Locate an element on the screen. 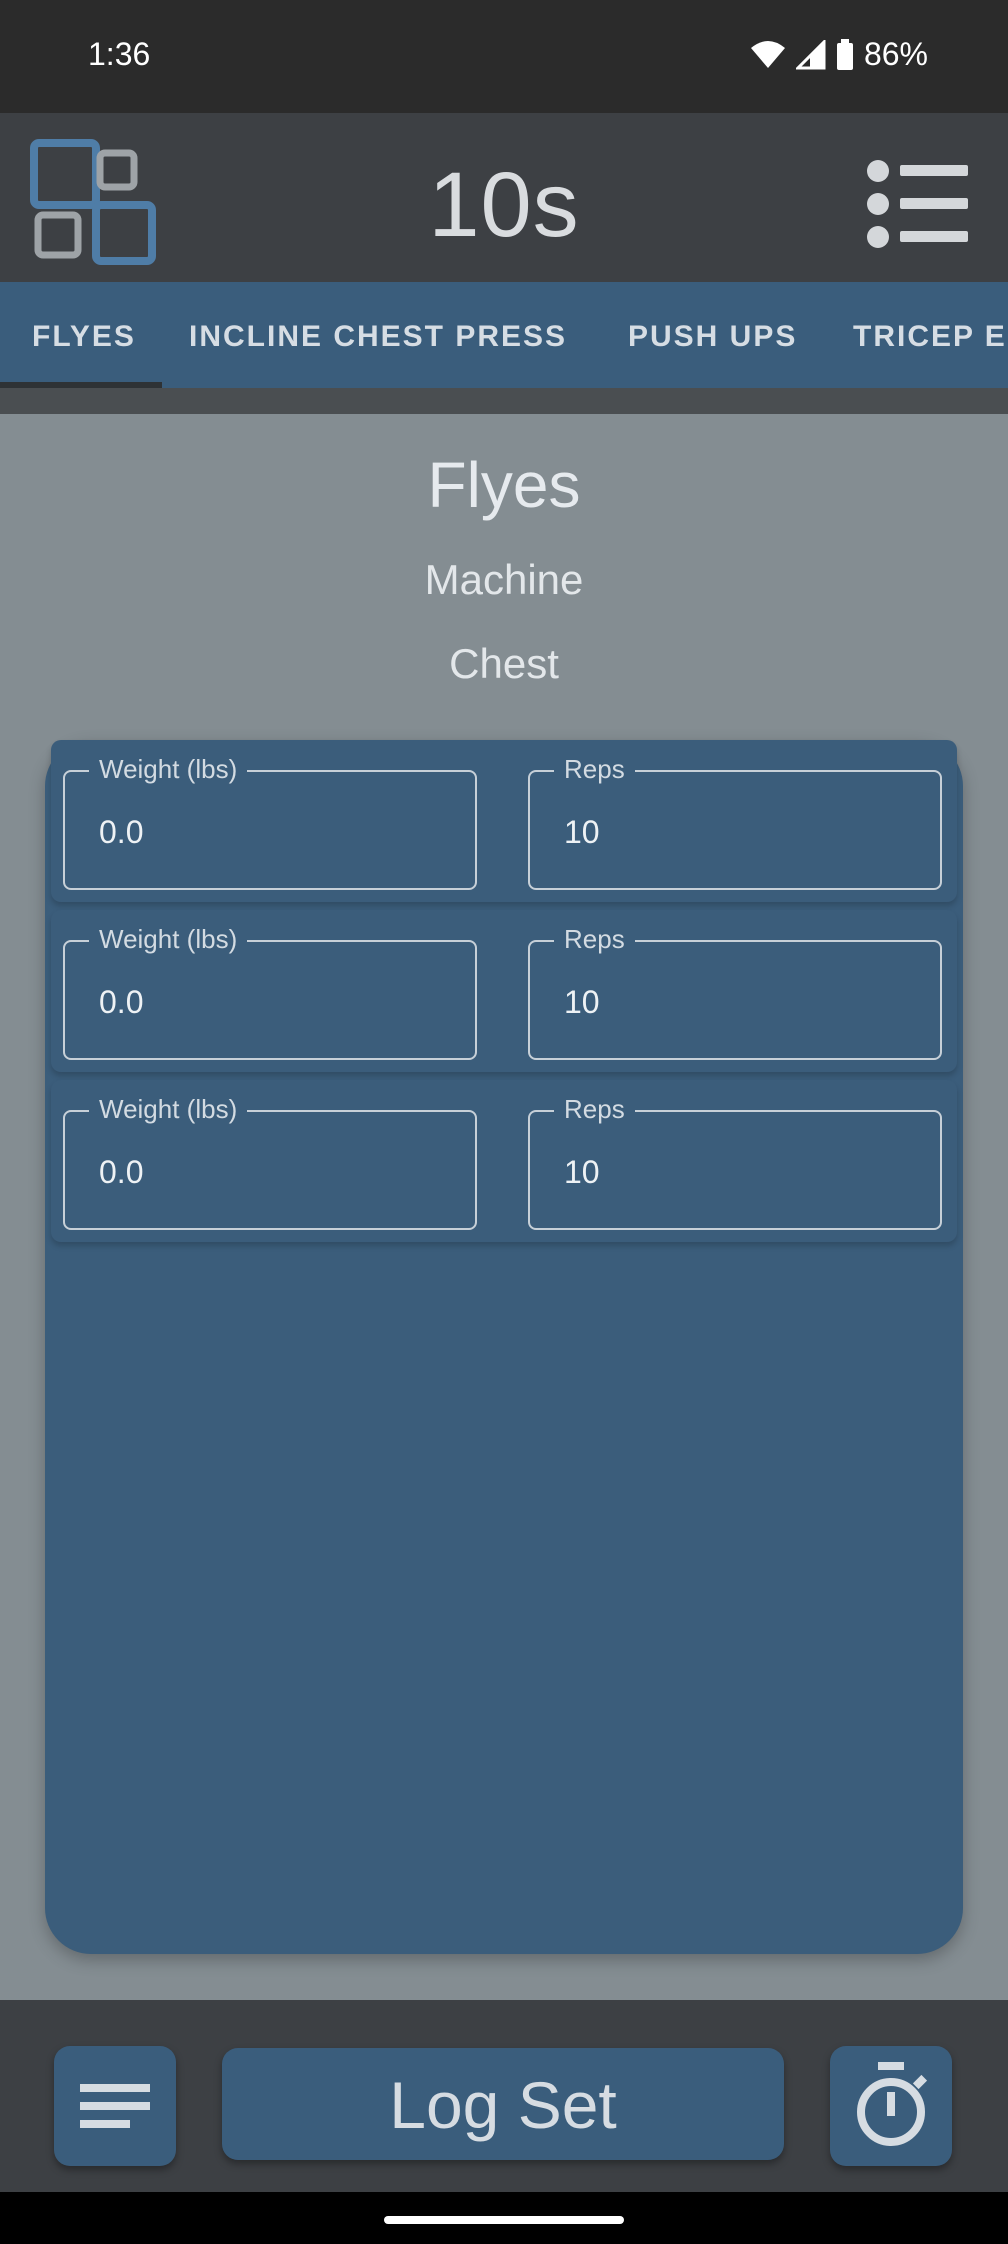 Image resolution: width=1008 pixels, height=2244 pixels. exercise-equipment: Machine is located at coordinates (504, 579).